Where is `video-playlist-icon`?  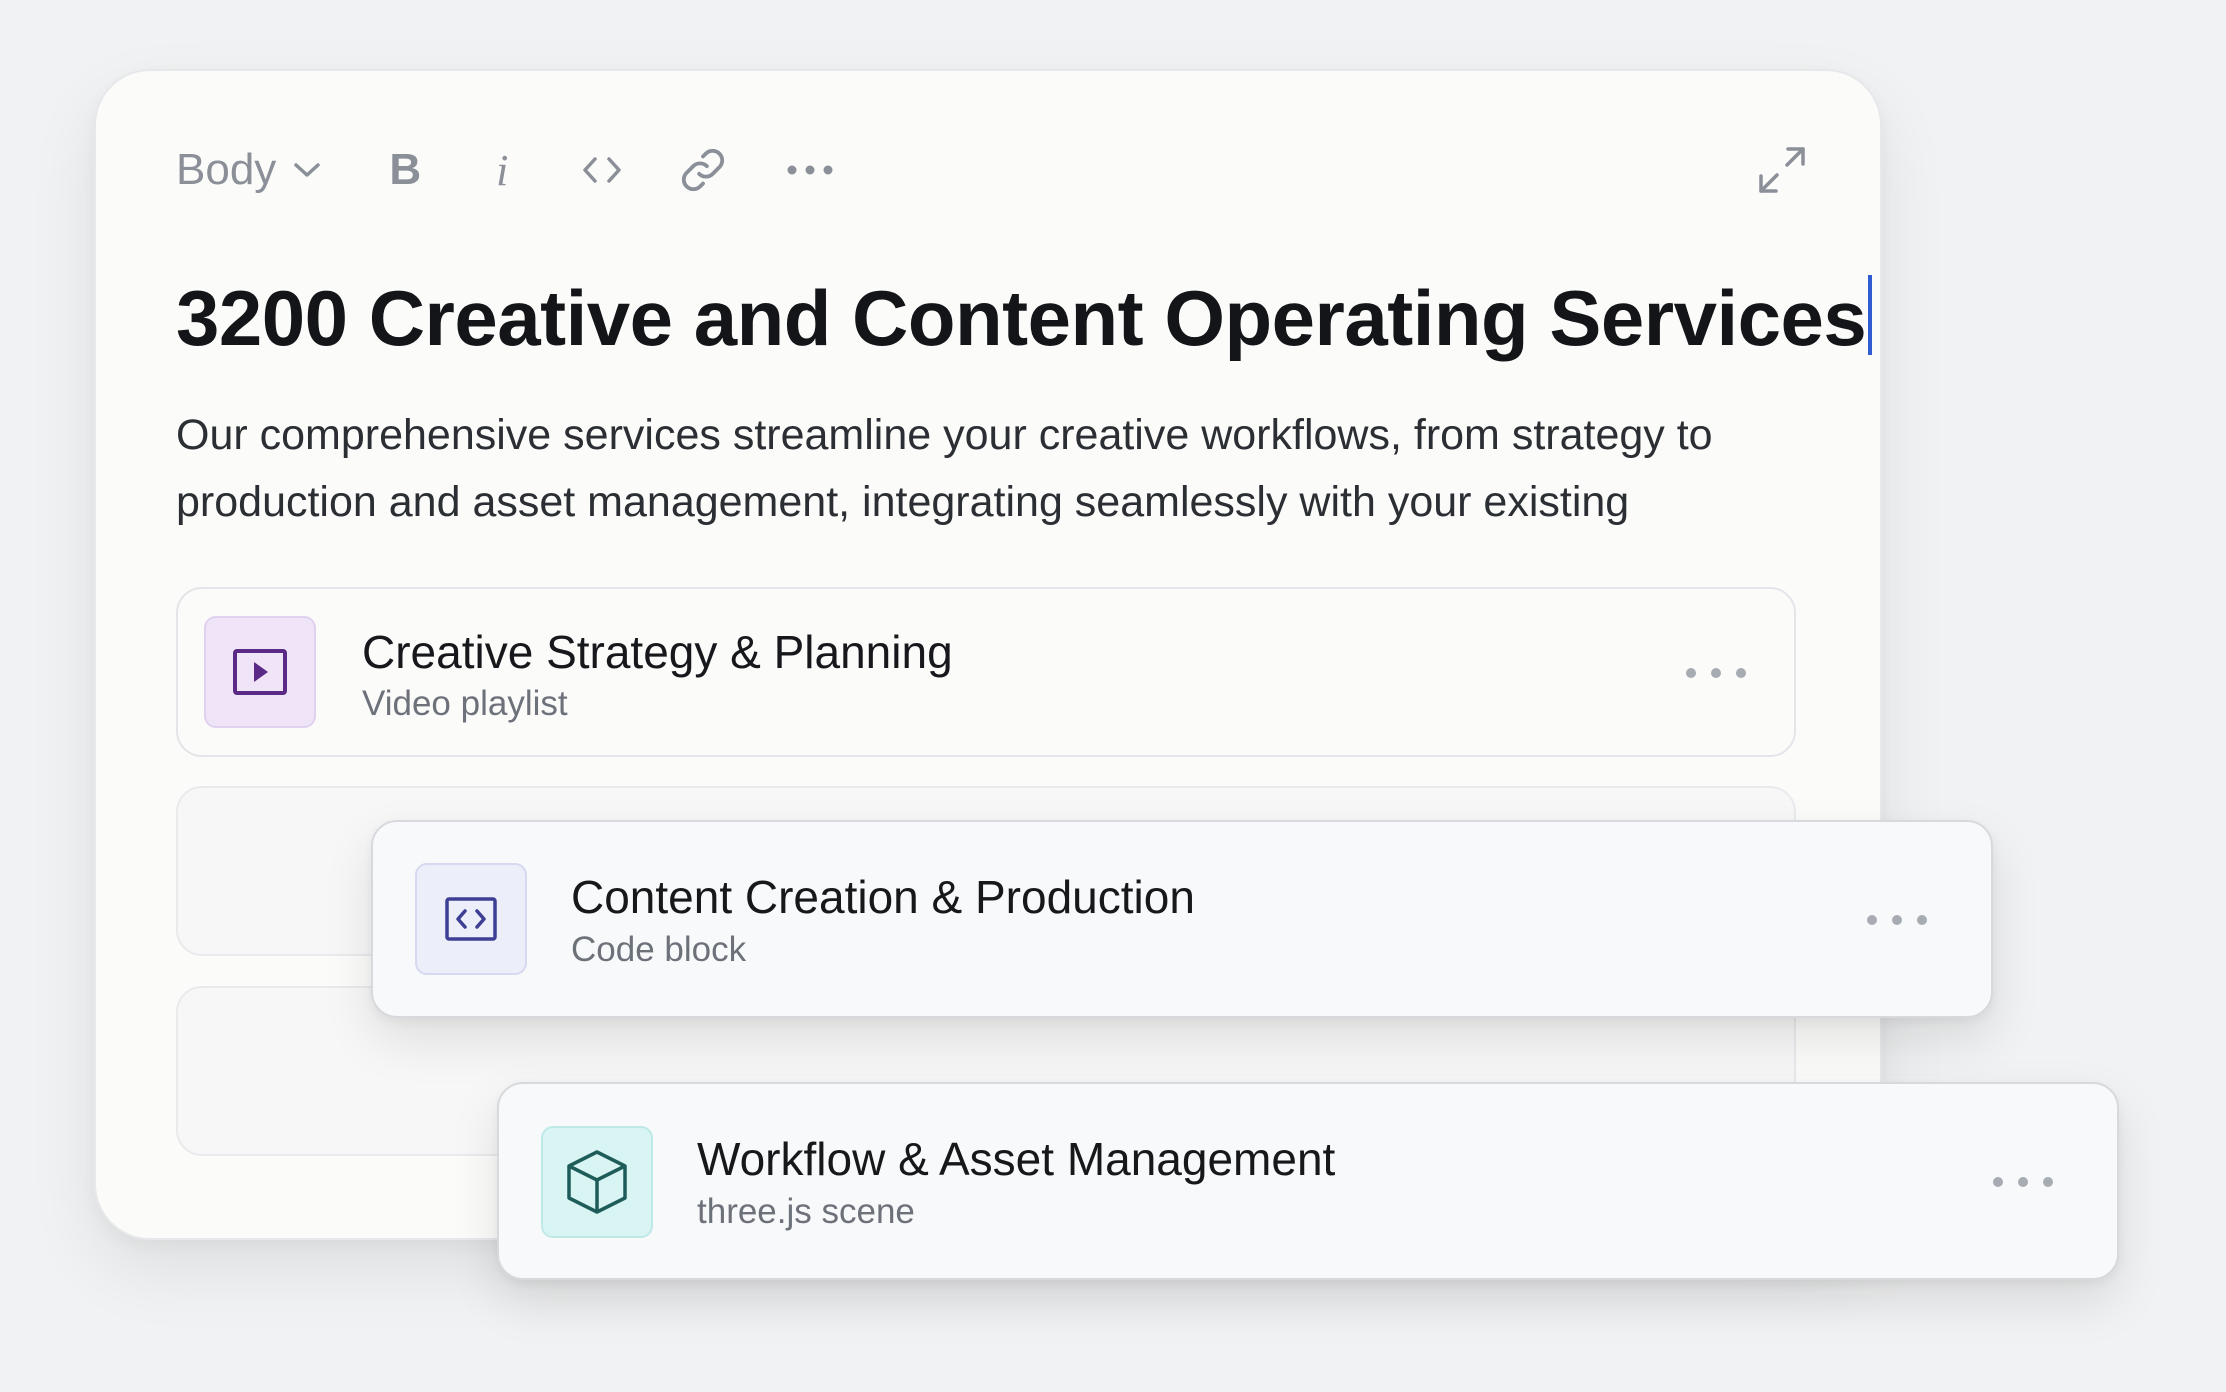
video-playlist-icon is located at coordinates (260, 672).